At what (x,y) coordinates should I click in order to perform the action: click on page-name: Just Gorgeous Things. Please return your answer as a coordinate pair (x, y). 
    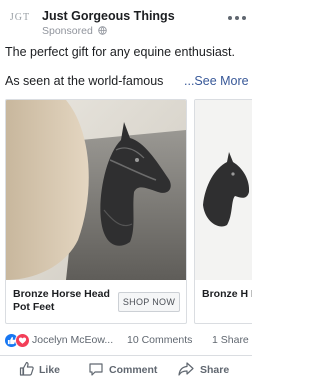
    Looking at the image, I should click on (108, 16).